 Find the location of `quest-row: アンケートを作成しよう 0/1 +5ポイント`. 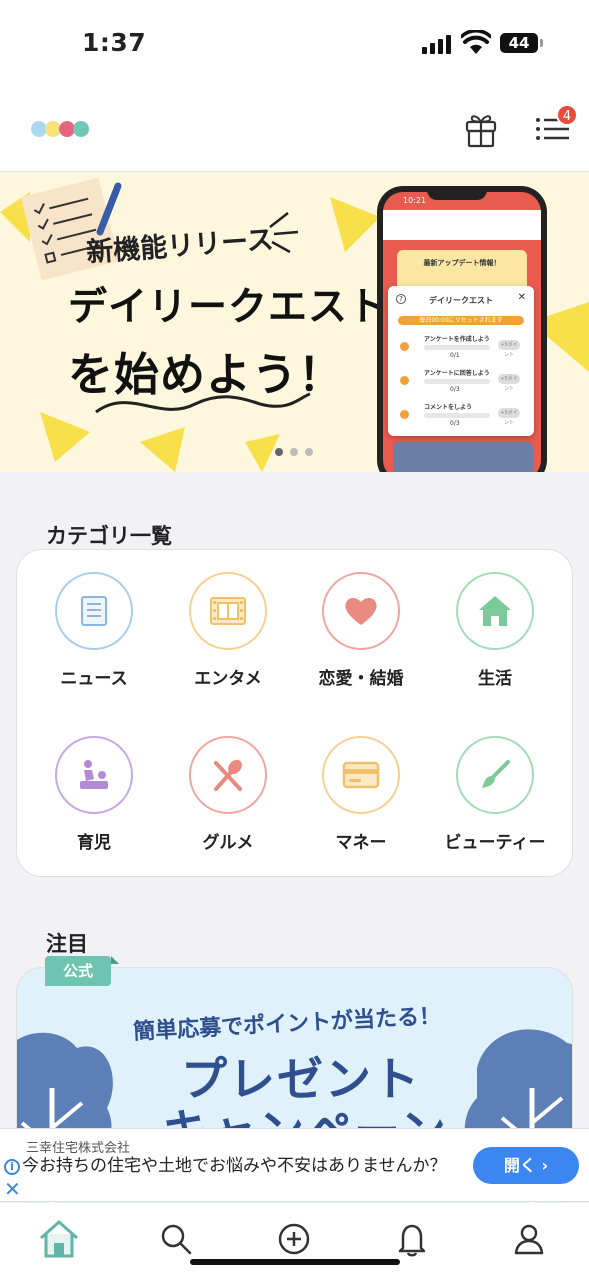

quest-row: アンケートを作成しよう 0/1 +5ポイント is located at coordinates (461, 347).